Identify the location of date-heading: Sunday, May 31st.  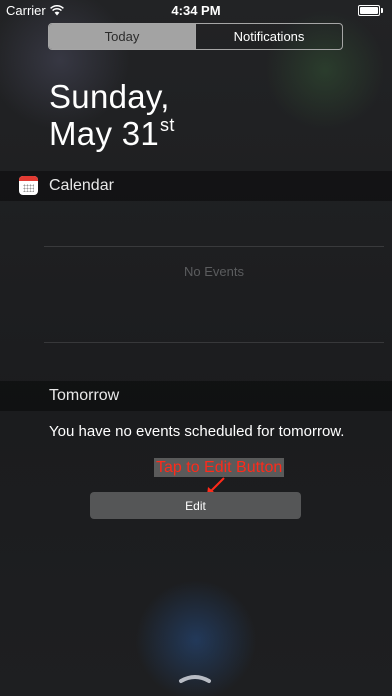
(112, 115).